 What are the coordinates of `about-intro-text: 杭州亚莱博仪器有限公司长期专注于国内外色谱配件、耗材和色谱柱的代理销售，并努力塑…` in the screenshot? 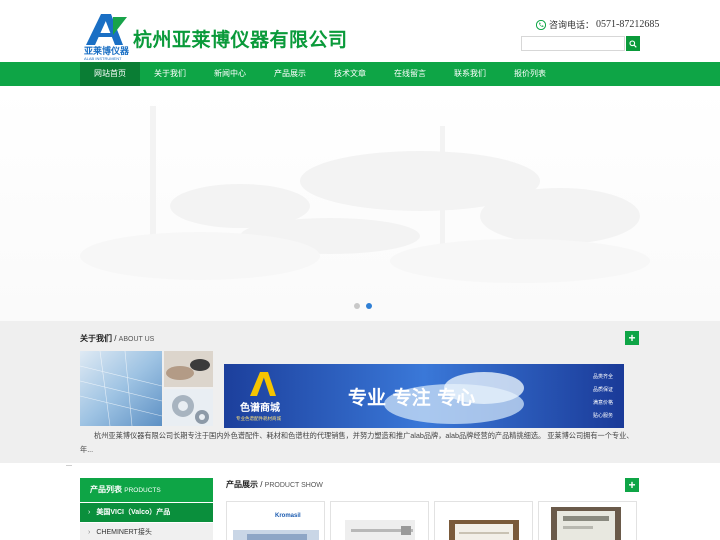 It's located at (357, 442).